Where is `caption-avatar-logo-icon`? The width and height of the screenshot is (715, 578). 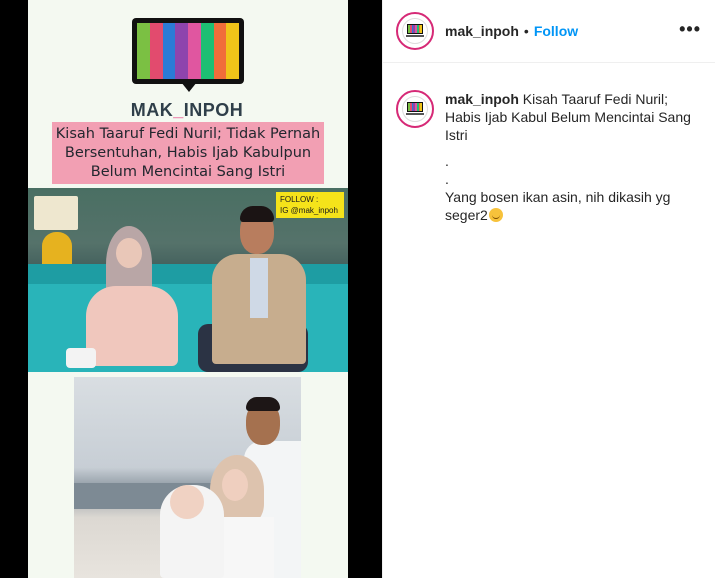 caption-avatar-logo-icon is located at coordinates (415, 109).